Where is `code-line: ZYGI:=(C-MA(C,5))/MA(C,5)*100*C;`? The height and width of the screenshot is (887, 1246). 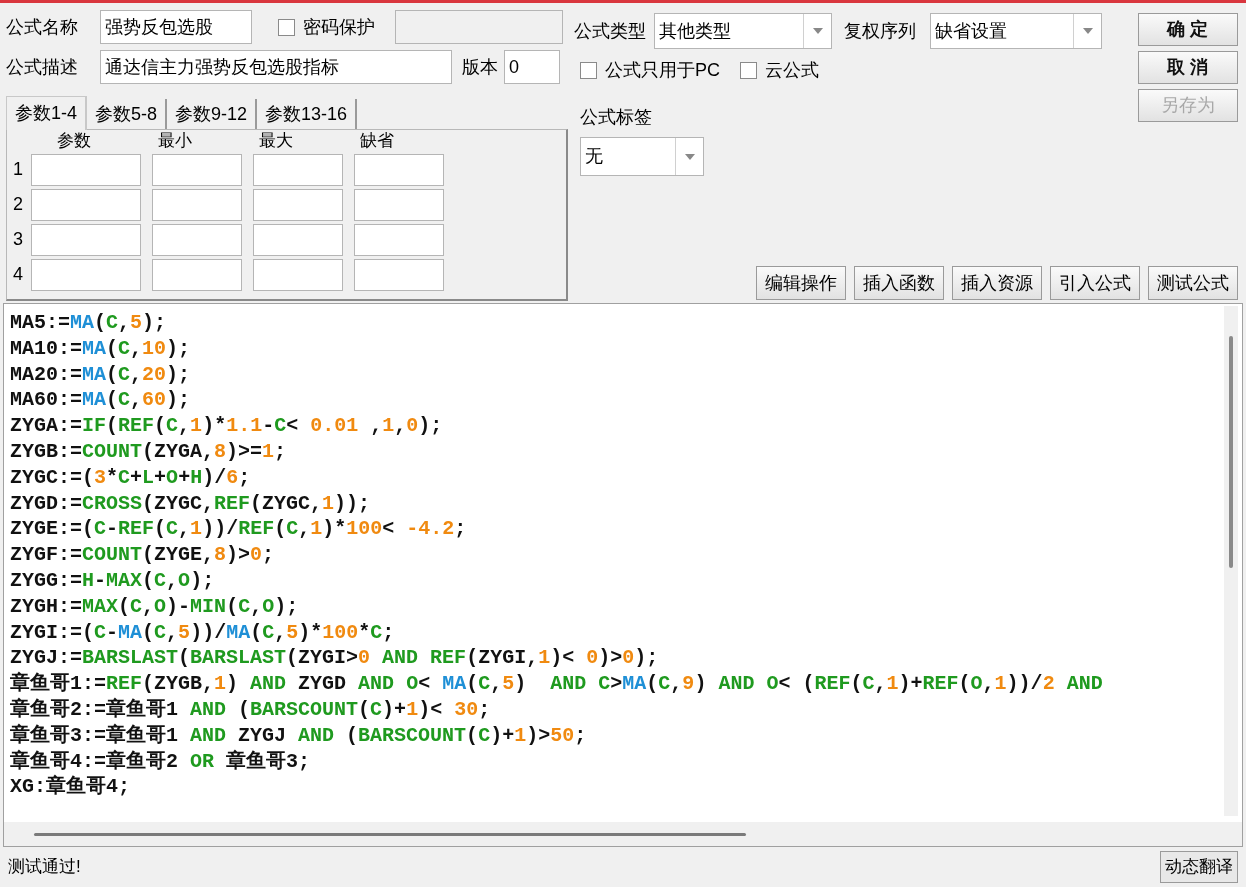
code-line: ZYGI:=(C-MA(C,5))/MA(C,5)*100*C; is located at coordinates (202, 632).